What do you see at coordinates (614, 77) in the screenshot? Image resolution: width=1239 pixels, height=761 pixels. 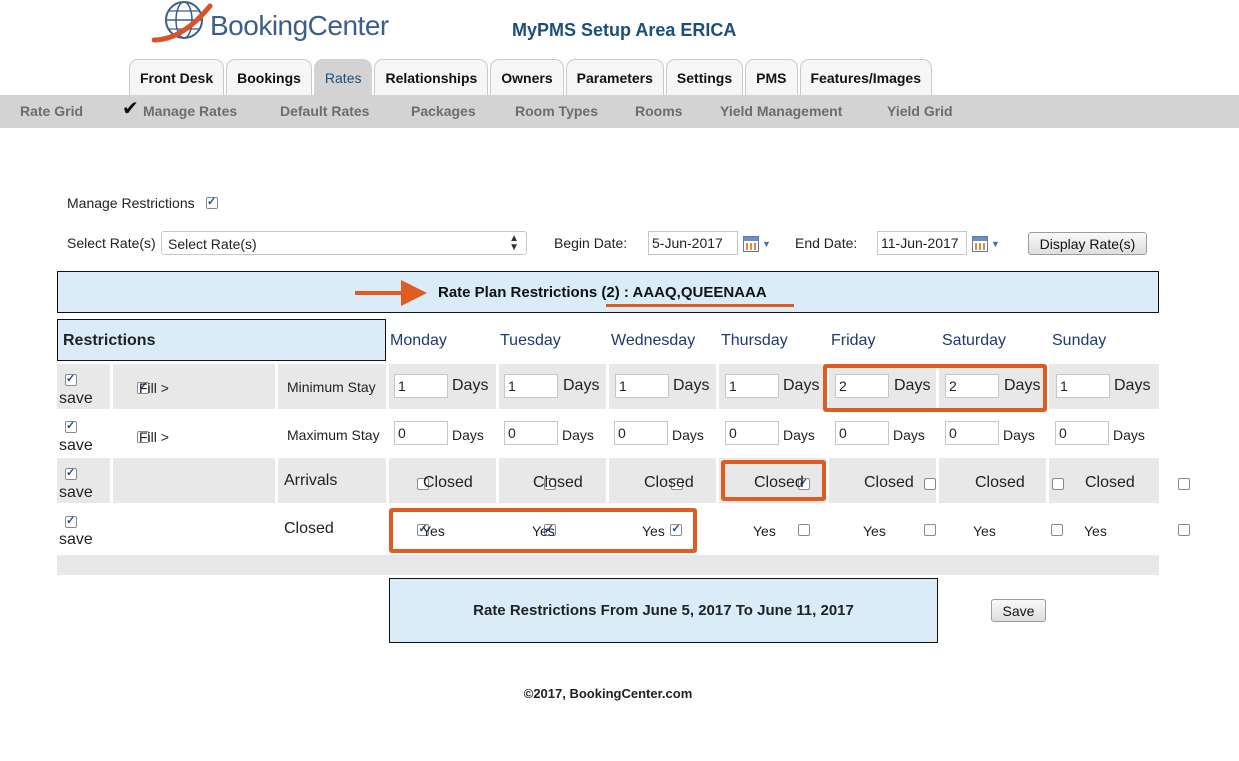 I see `tab-parameters: Parameters` at bounding box center [614, 77].